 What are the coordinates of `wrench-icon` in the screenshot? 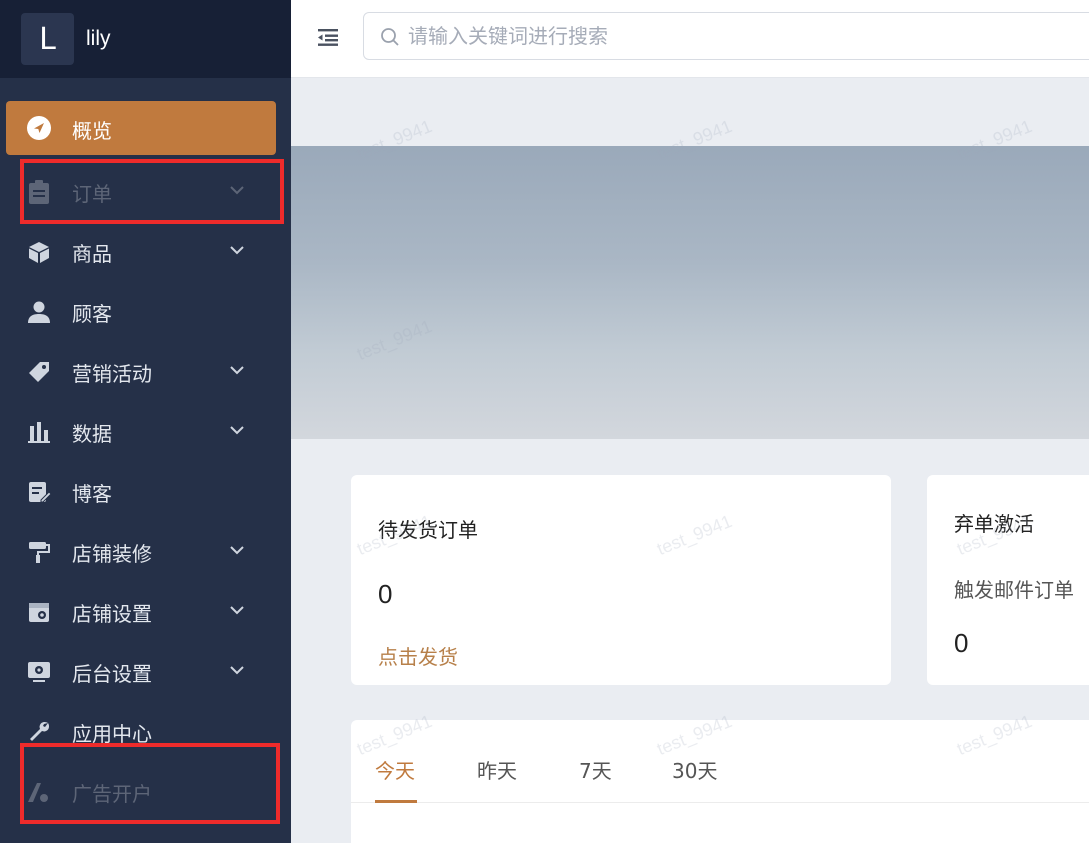 It's located at (39, 732).